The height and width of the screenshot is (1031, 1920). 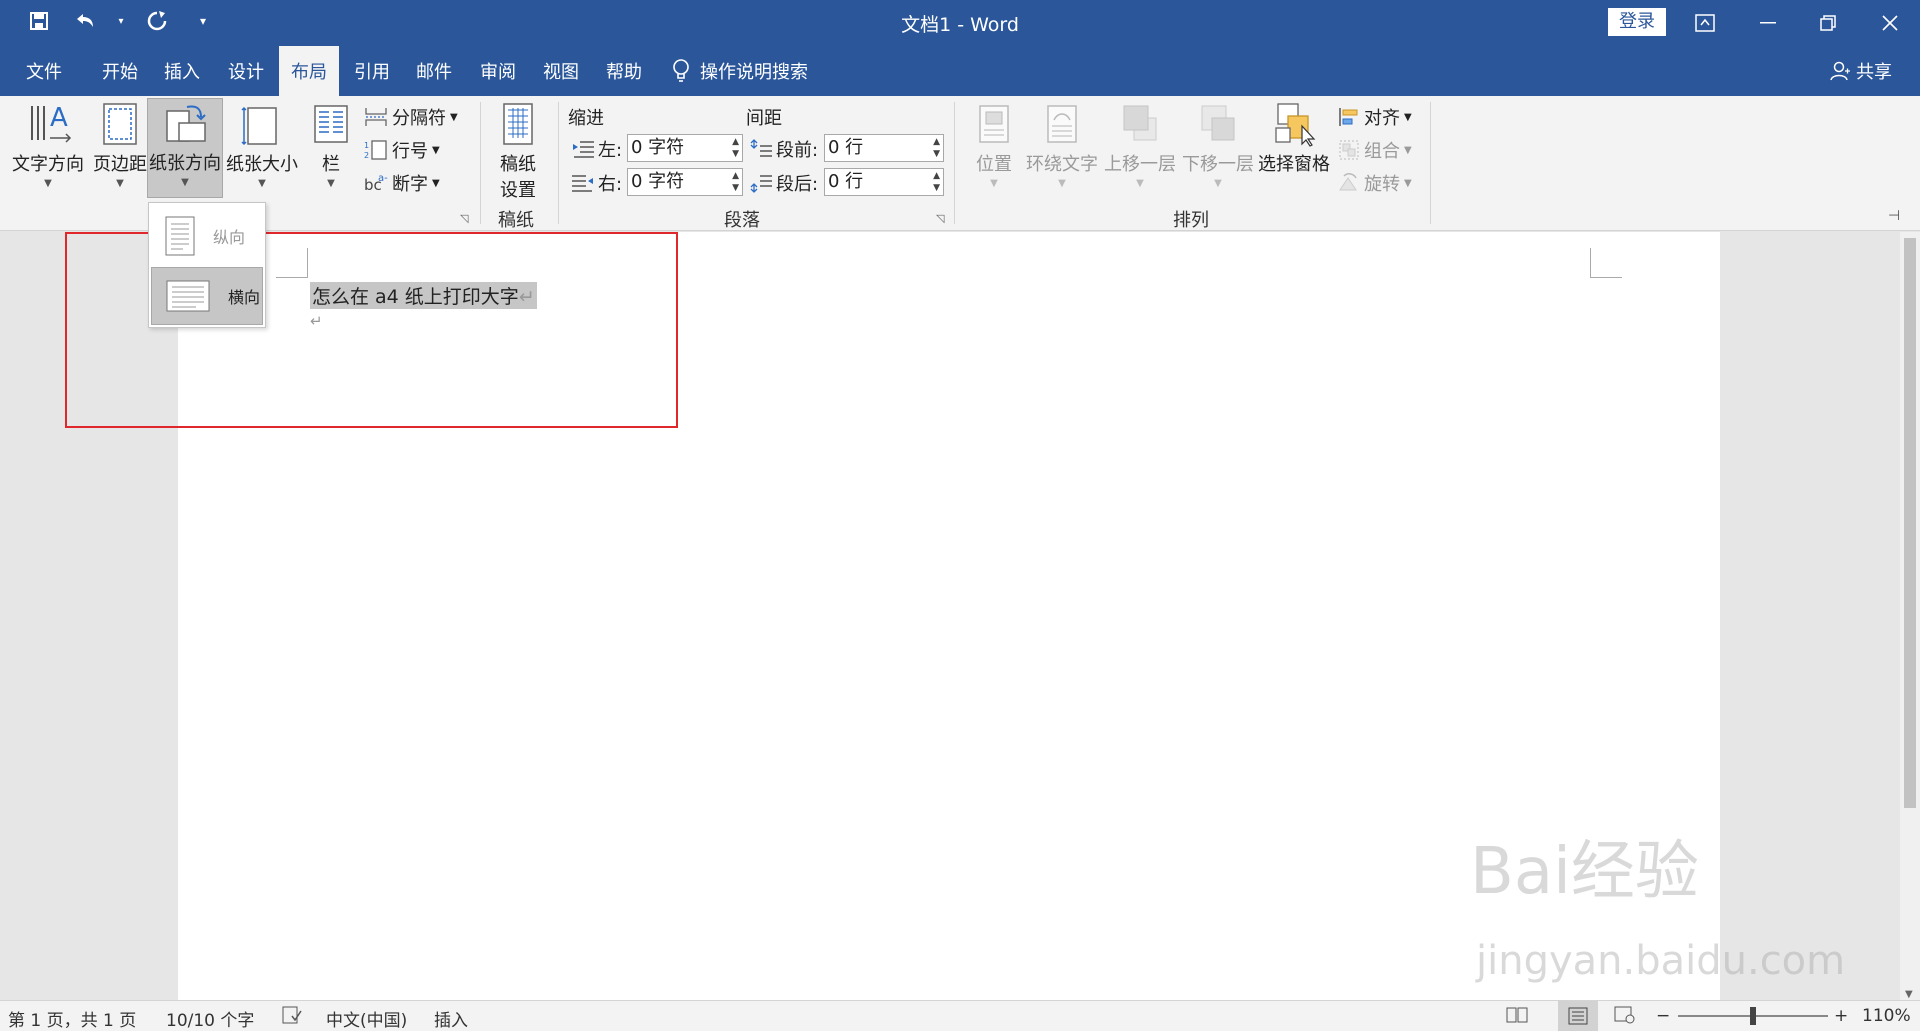 I want to click on login-button: 登录, so click(x=1637, y=22).